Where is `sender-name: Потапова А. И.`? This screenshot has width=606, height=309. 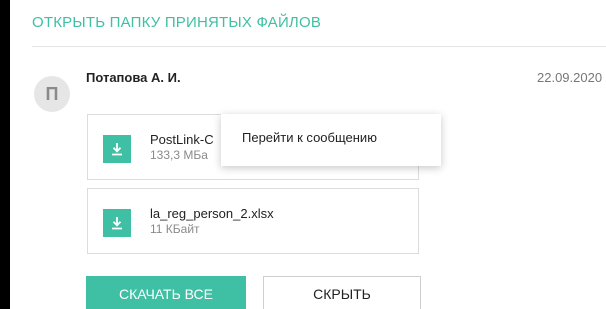
sender-name: Потапова А. И. is located at coordinates (133, 77).